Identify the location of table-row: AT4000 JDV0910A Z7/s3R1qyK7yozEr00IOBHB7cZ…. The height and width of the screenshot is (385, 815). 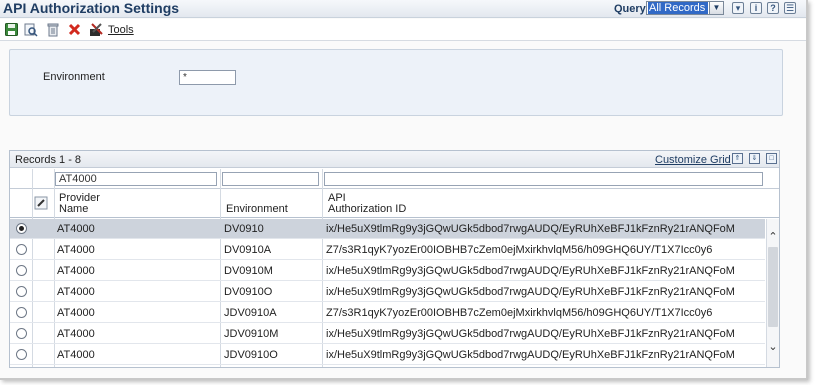
(387, 313).